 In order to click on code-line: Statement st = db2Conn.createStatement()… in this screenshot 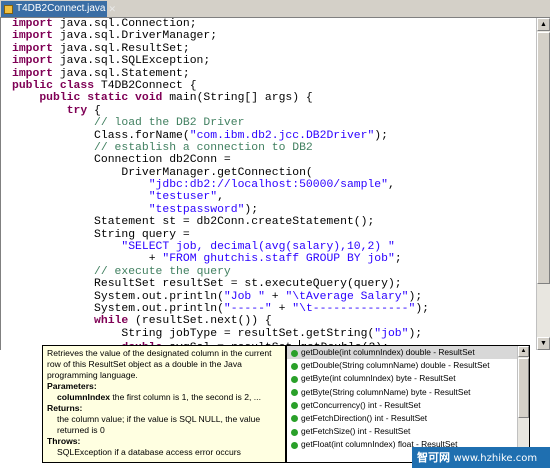, I will do `click(220, 222)`.